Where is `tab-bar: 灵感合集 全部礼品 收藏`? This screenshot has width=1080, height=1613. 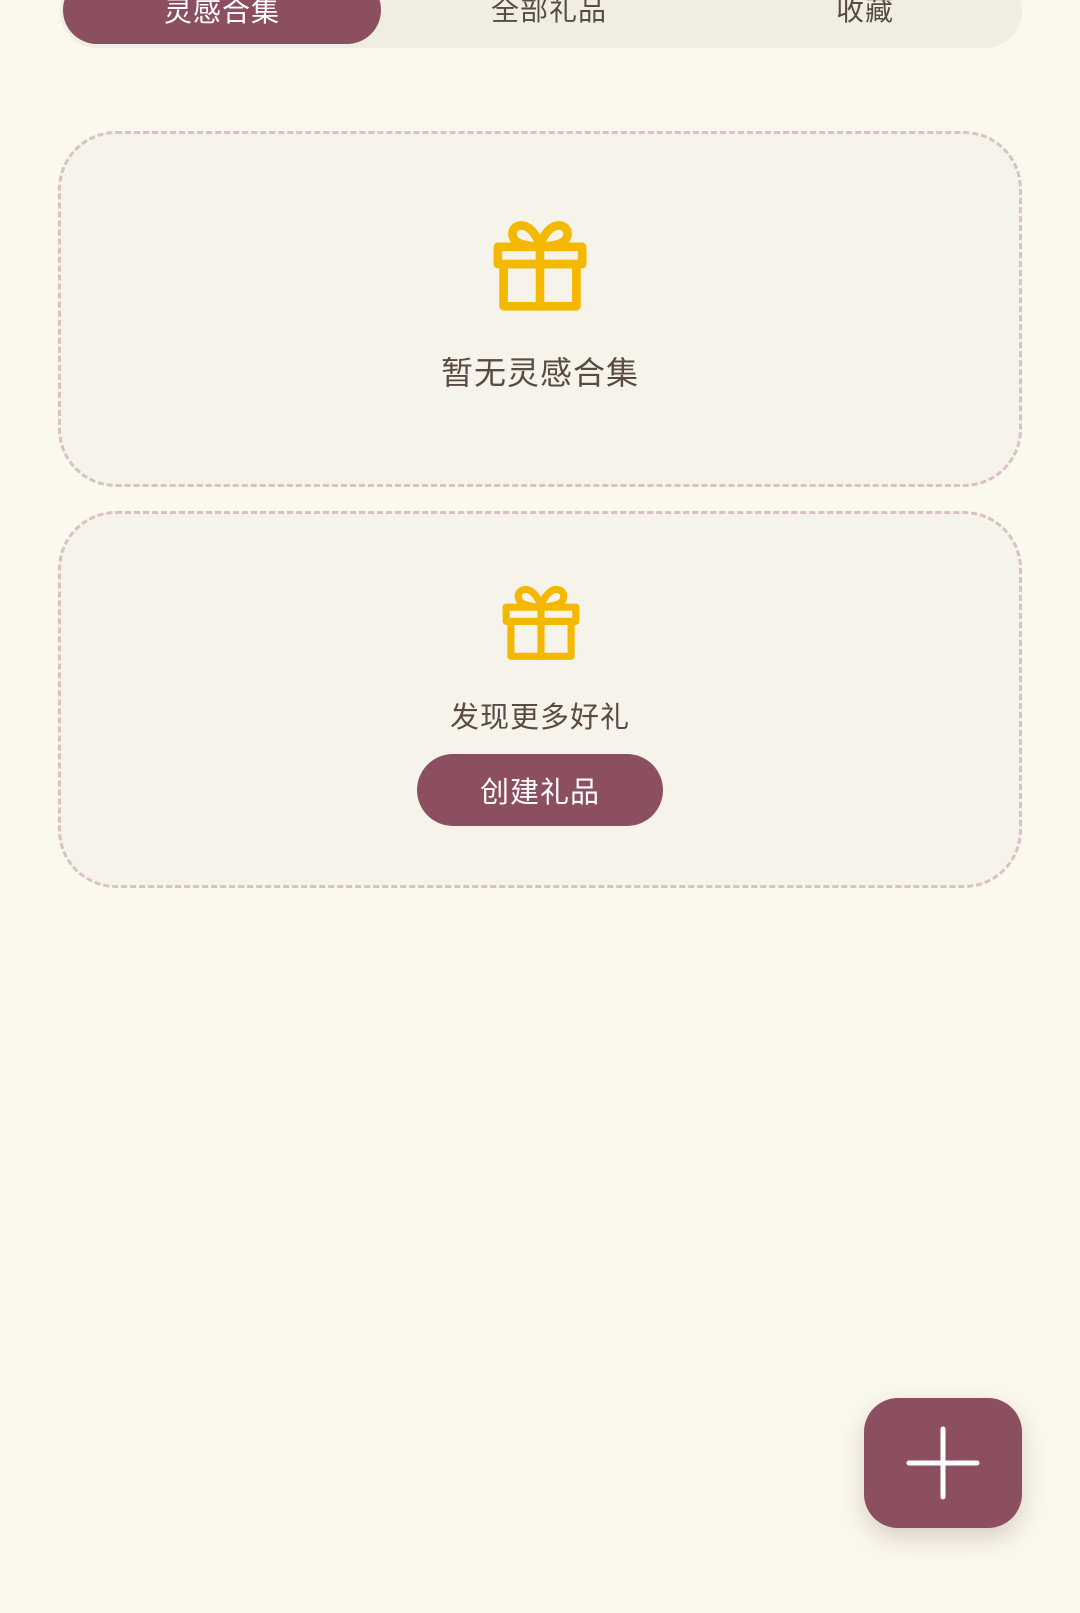 tab-bar: 灵感合集 全部礼品 收藏 is located at coordinates (541, 24).